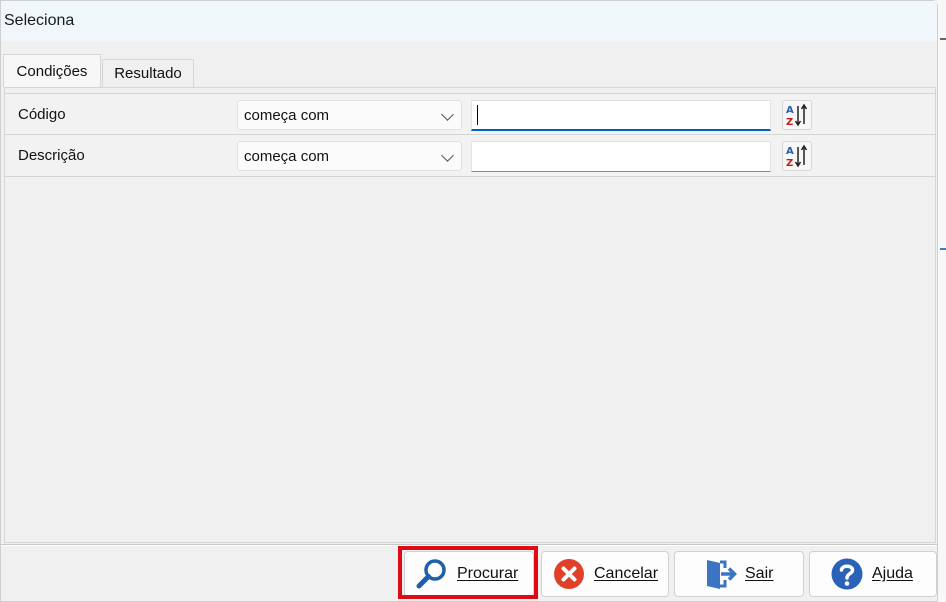 This screenshot has height=602, width=946. What do you see at coordinates (469, 70) in the screenshot?
I see `tab-strip: Condições Resultado` at bounding box center [469, 70].